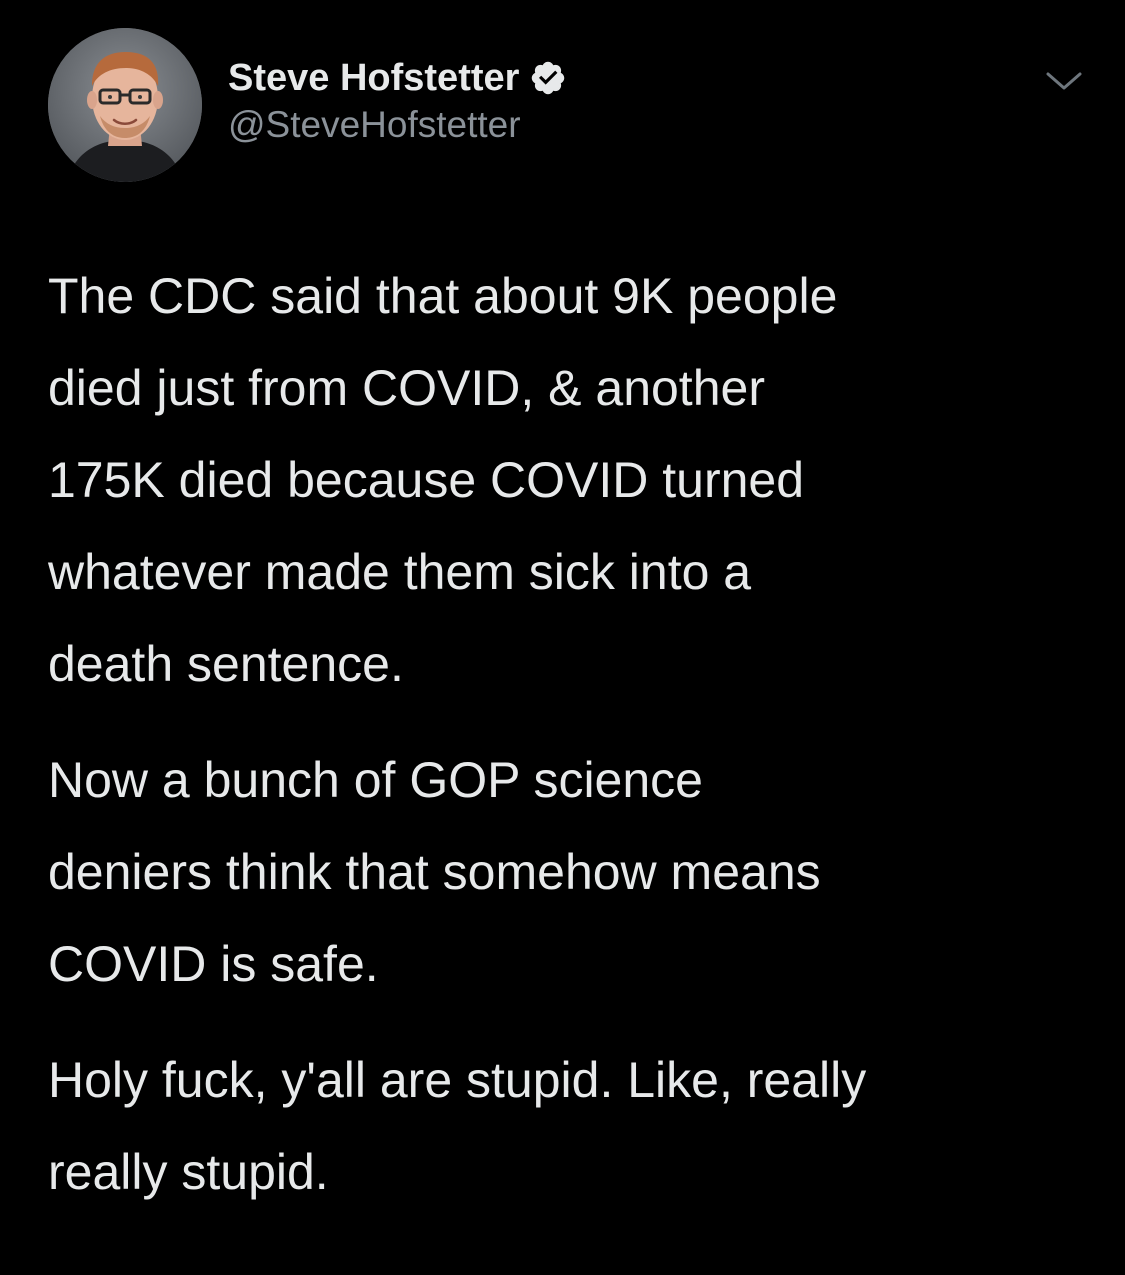 This screenshot has height=1275, width=1125. I want to click on avatar, so click(125, 105).